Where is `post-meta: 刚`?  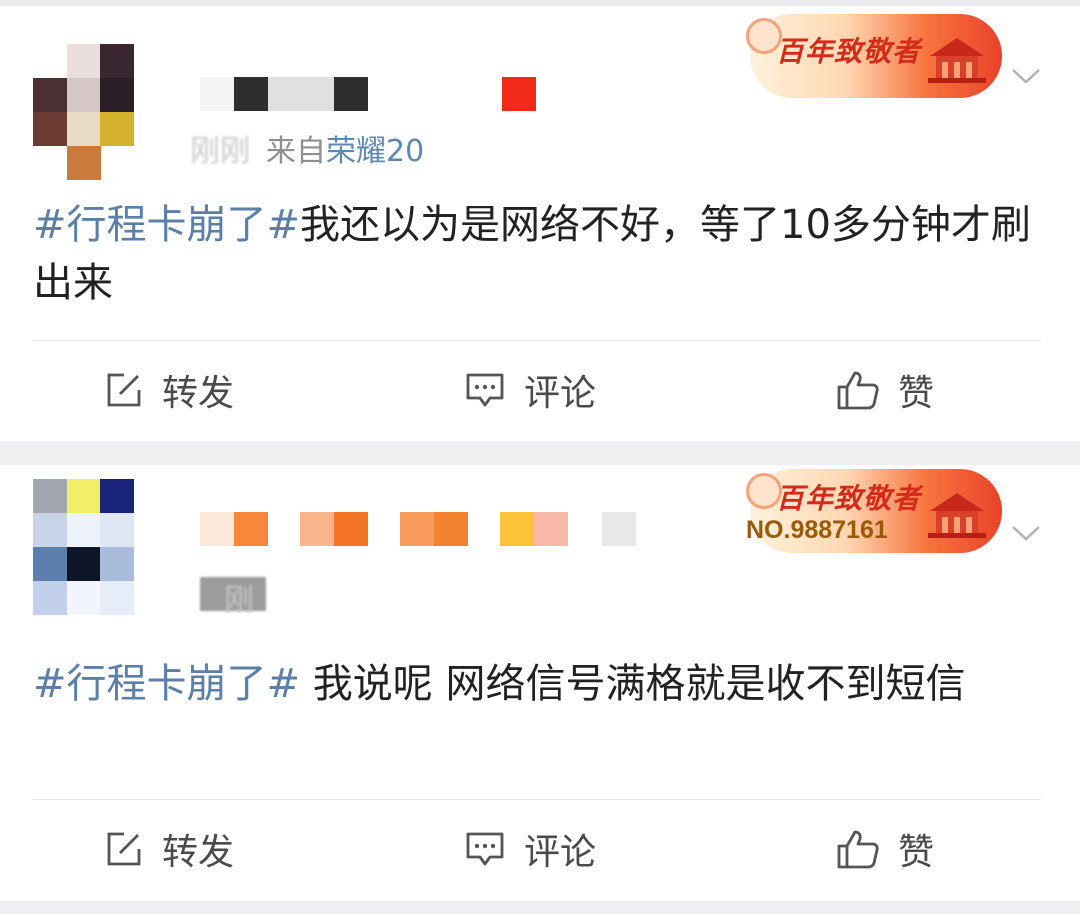
post-meta: 刚 is located at coordinates (228, 596).